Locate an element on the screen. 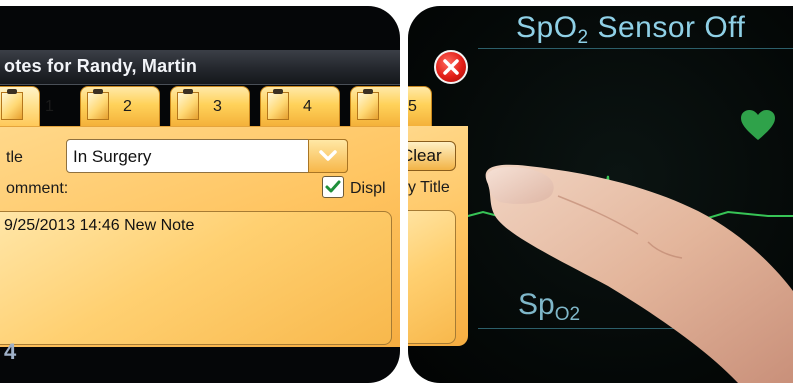  comment-textarea-edge is located at coordinates (432, 277).